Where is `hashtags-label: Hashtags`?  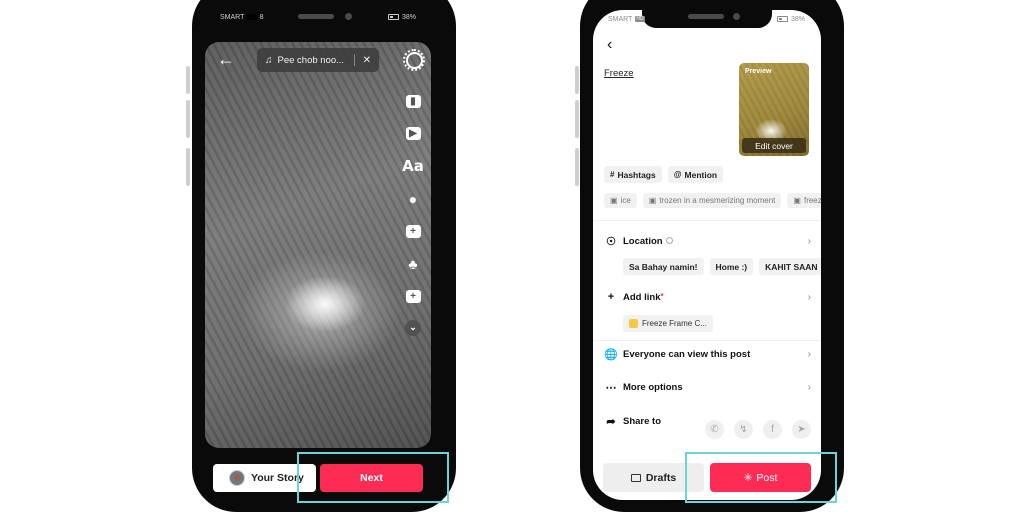 hashtags-label: Hashtags is located at coordinates (636, 174).